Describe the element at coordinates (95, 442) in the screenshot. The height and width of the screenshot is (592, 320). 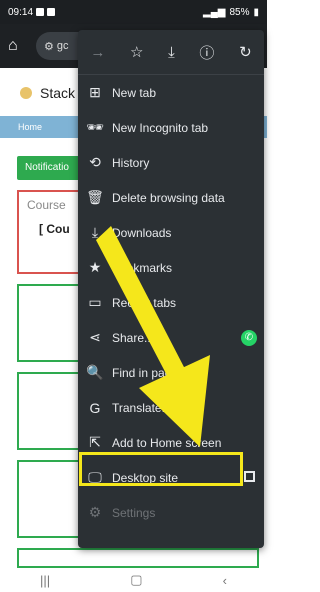
I see `add-home-icon: ⇱` at that location.